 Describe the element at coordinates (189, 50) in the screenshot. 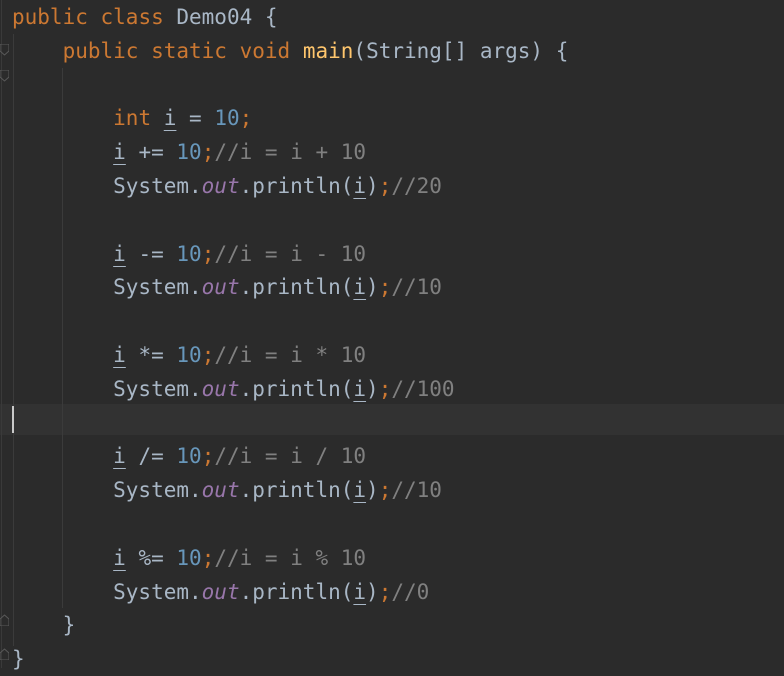

I see `code-token: static` at that location.